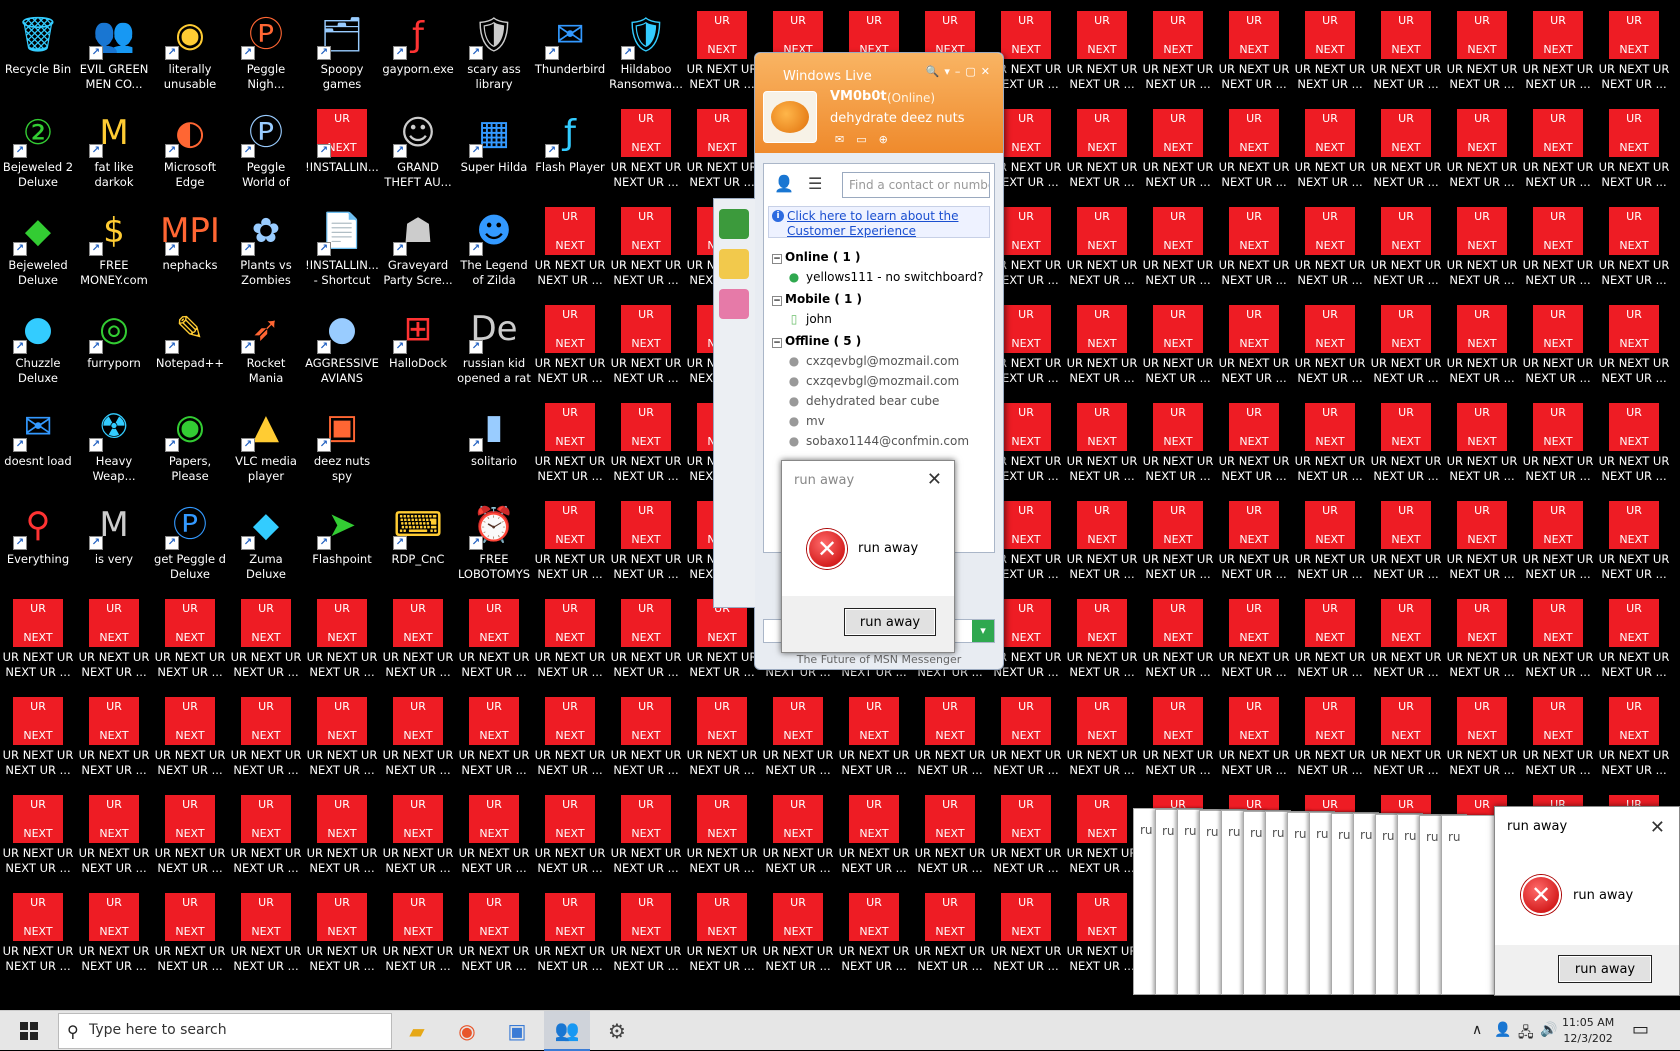  I want to click on desktop-icon: ▮ ↗ solitario, so click(494, 445).